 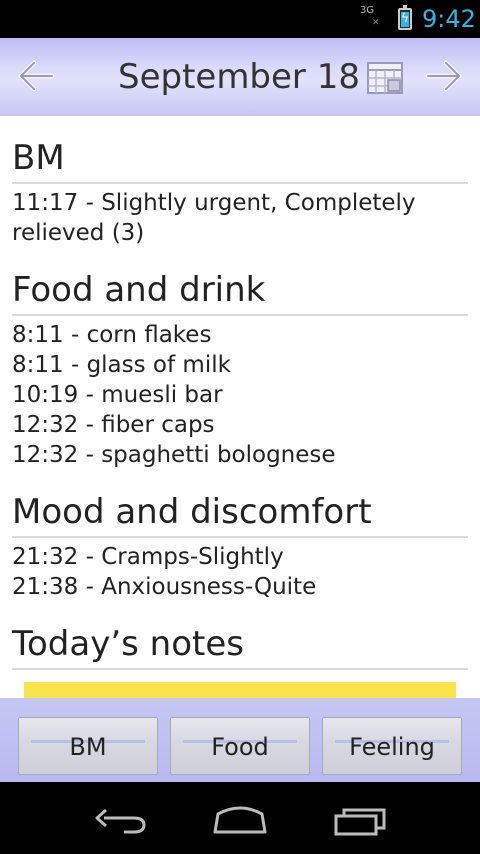 I want to click on button-label: BM, so click(x=88, y=747).